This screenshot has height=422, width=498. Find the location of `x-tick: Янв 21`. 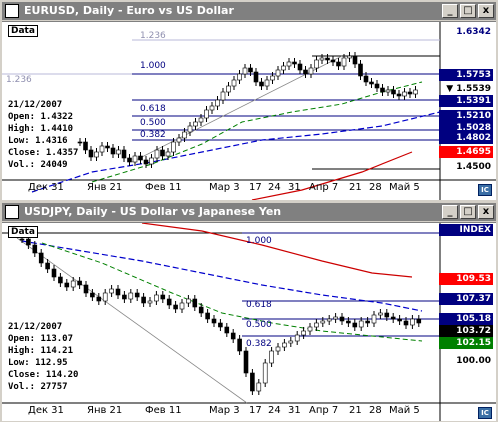

x-tick: Янв 21 is located at coordinates (105, 410).